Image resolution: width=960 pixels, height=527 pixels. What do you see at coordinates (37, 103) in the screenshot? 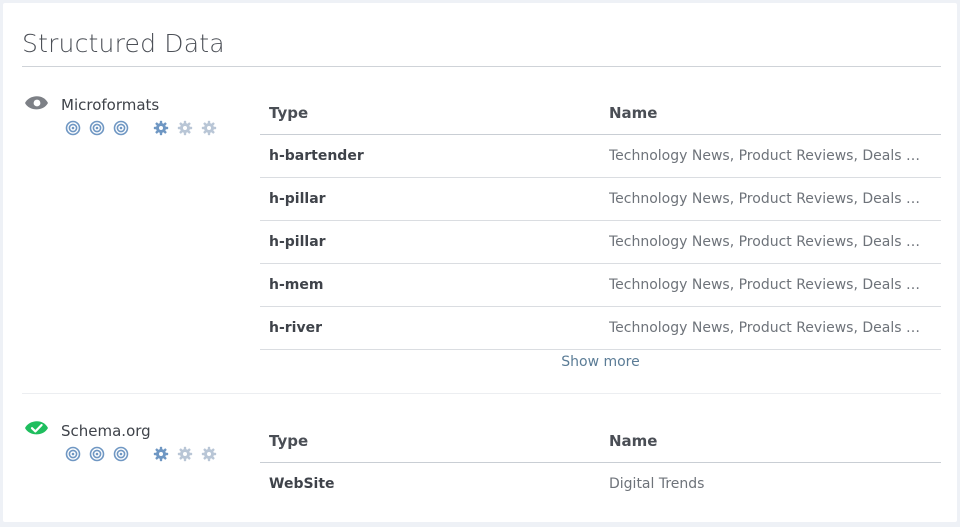
I see `eye-icon` at bounding box center [37, 103].